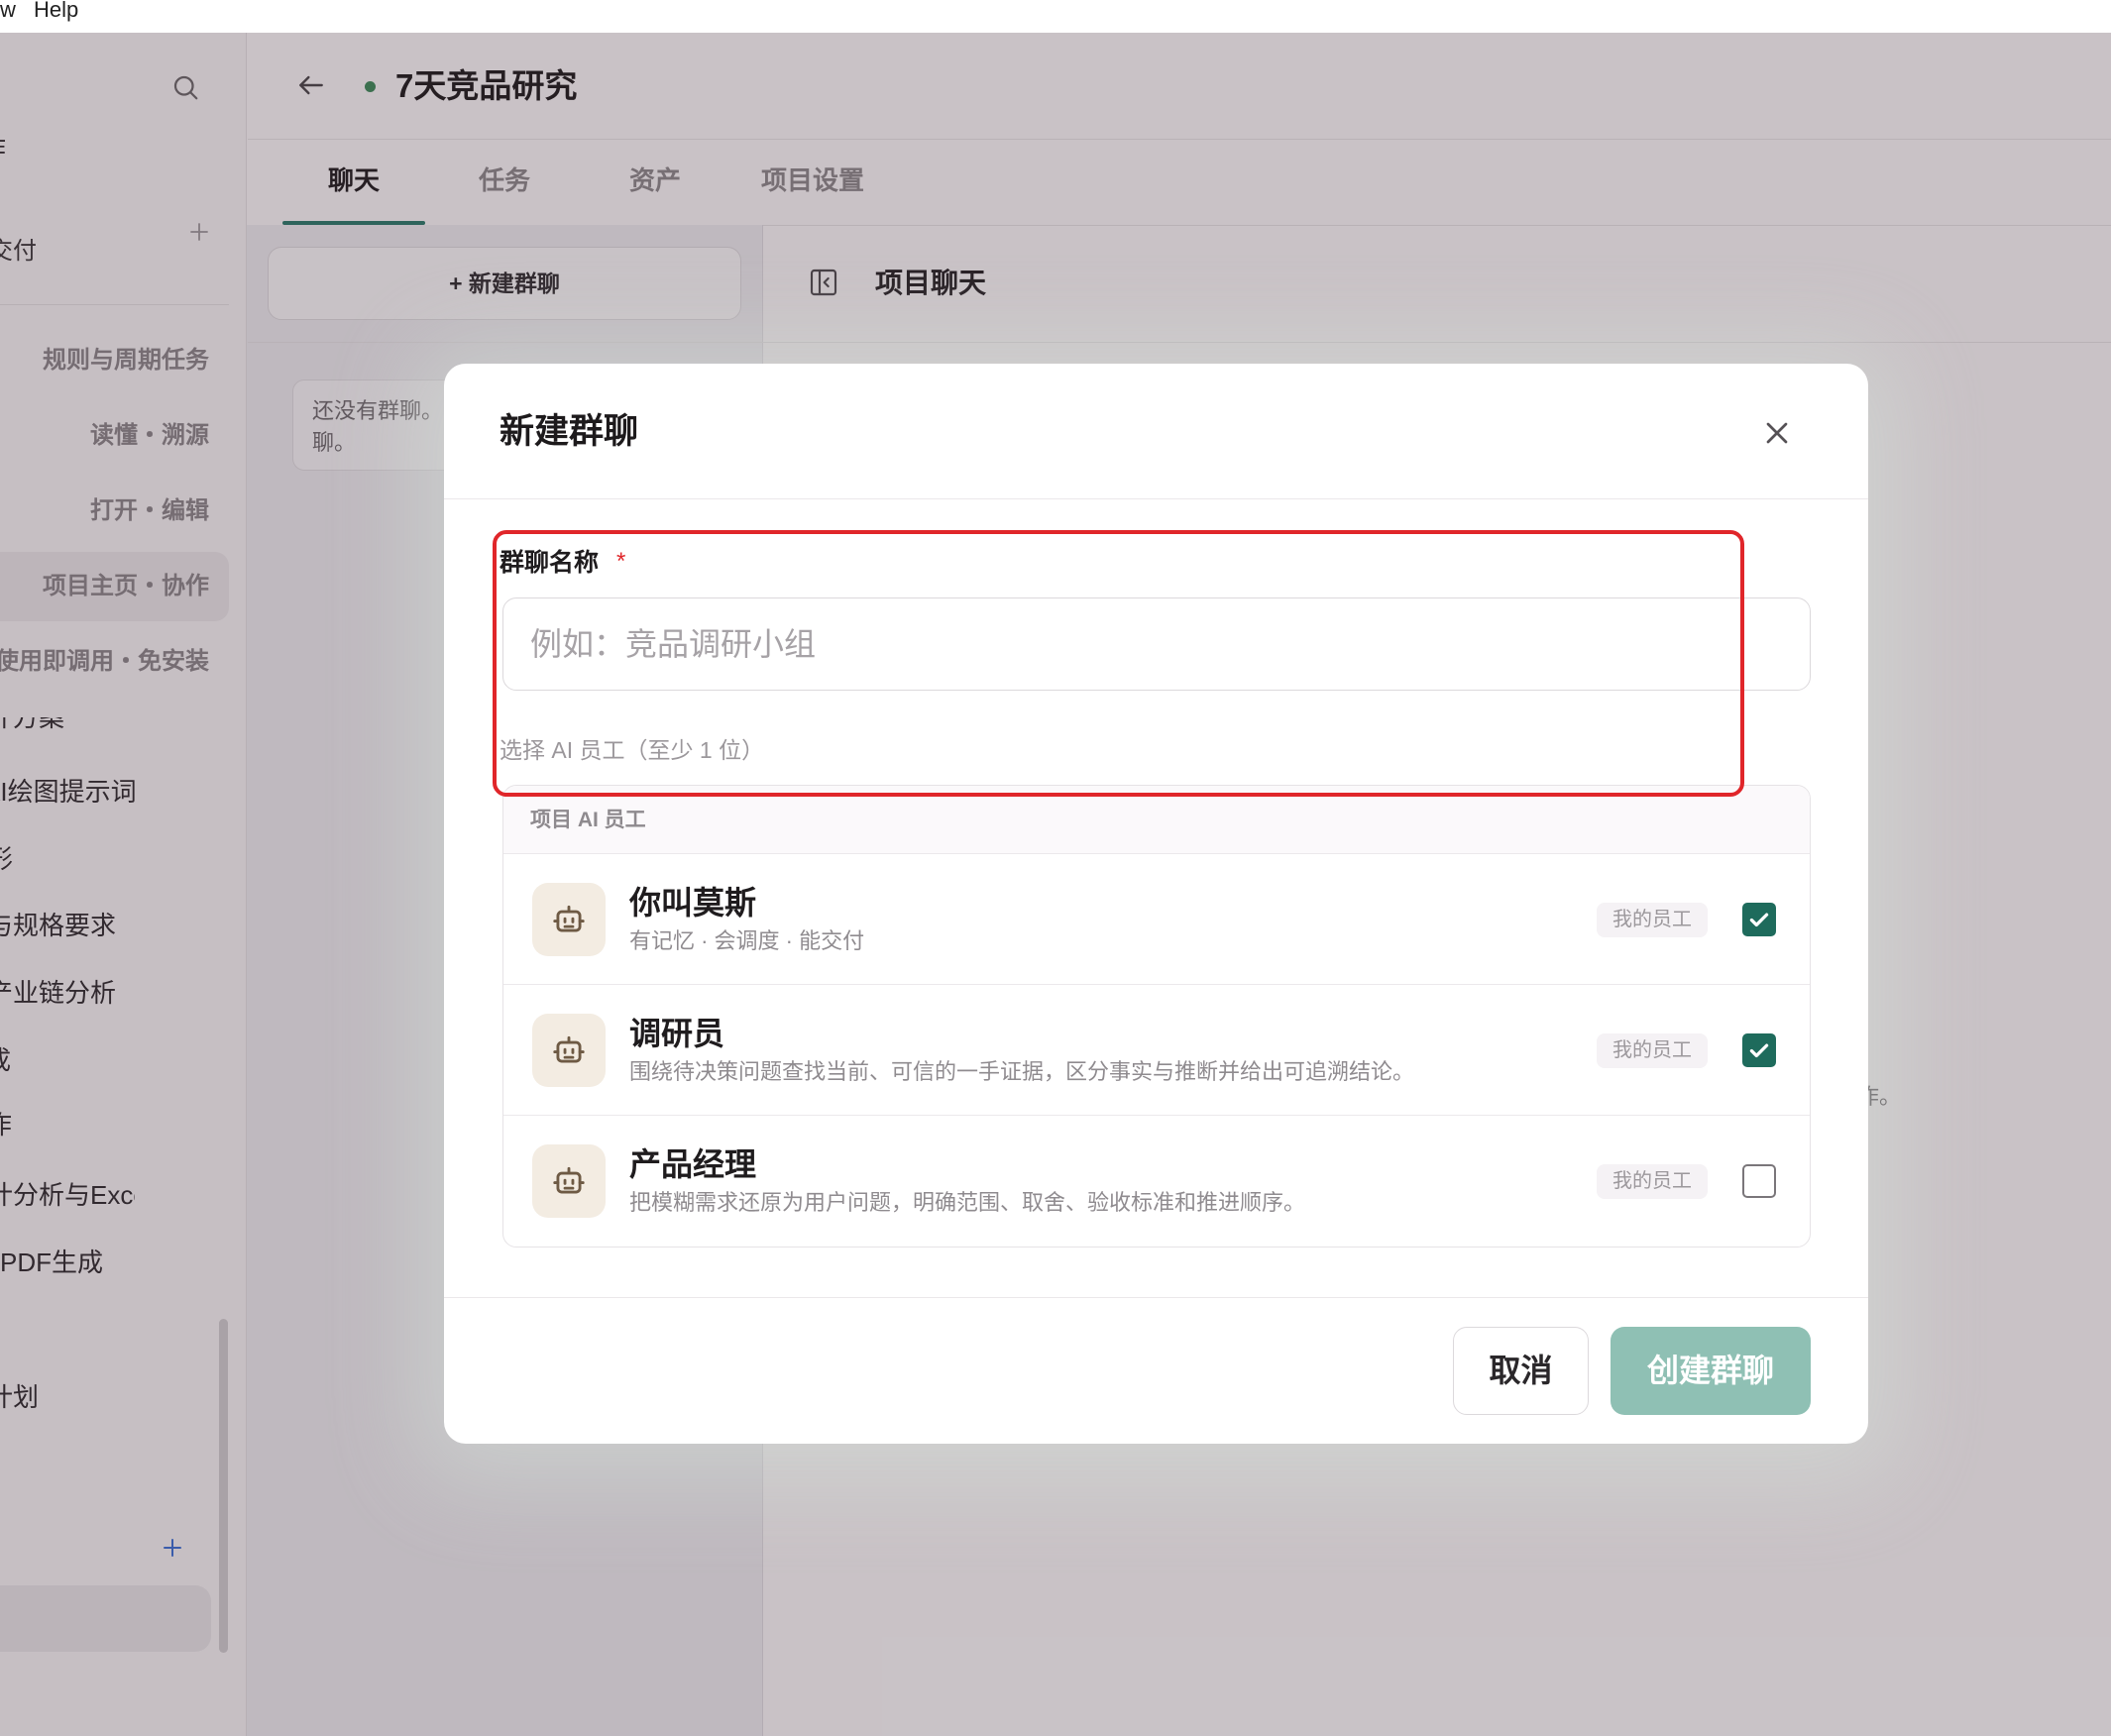 This screenshot has width=2111, height=1736. What do you see at coordinates (1521, 1371) in the screenshot?
I see `cancel-button: 取消` at bounding box center [1521, 1371].